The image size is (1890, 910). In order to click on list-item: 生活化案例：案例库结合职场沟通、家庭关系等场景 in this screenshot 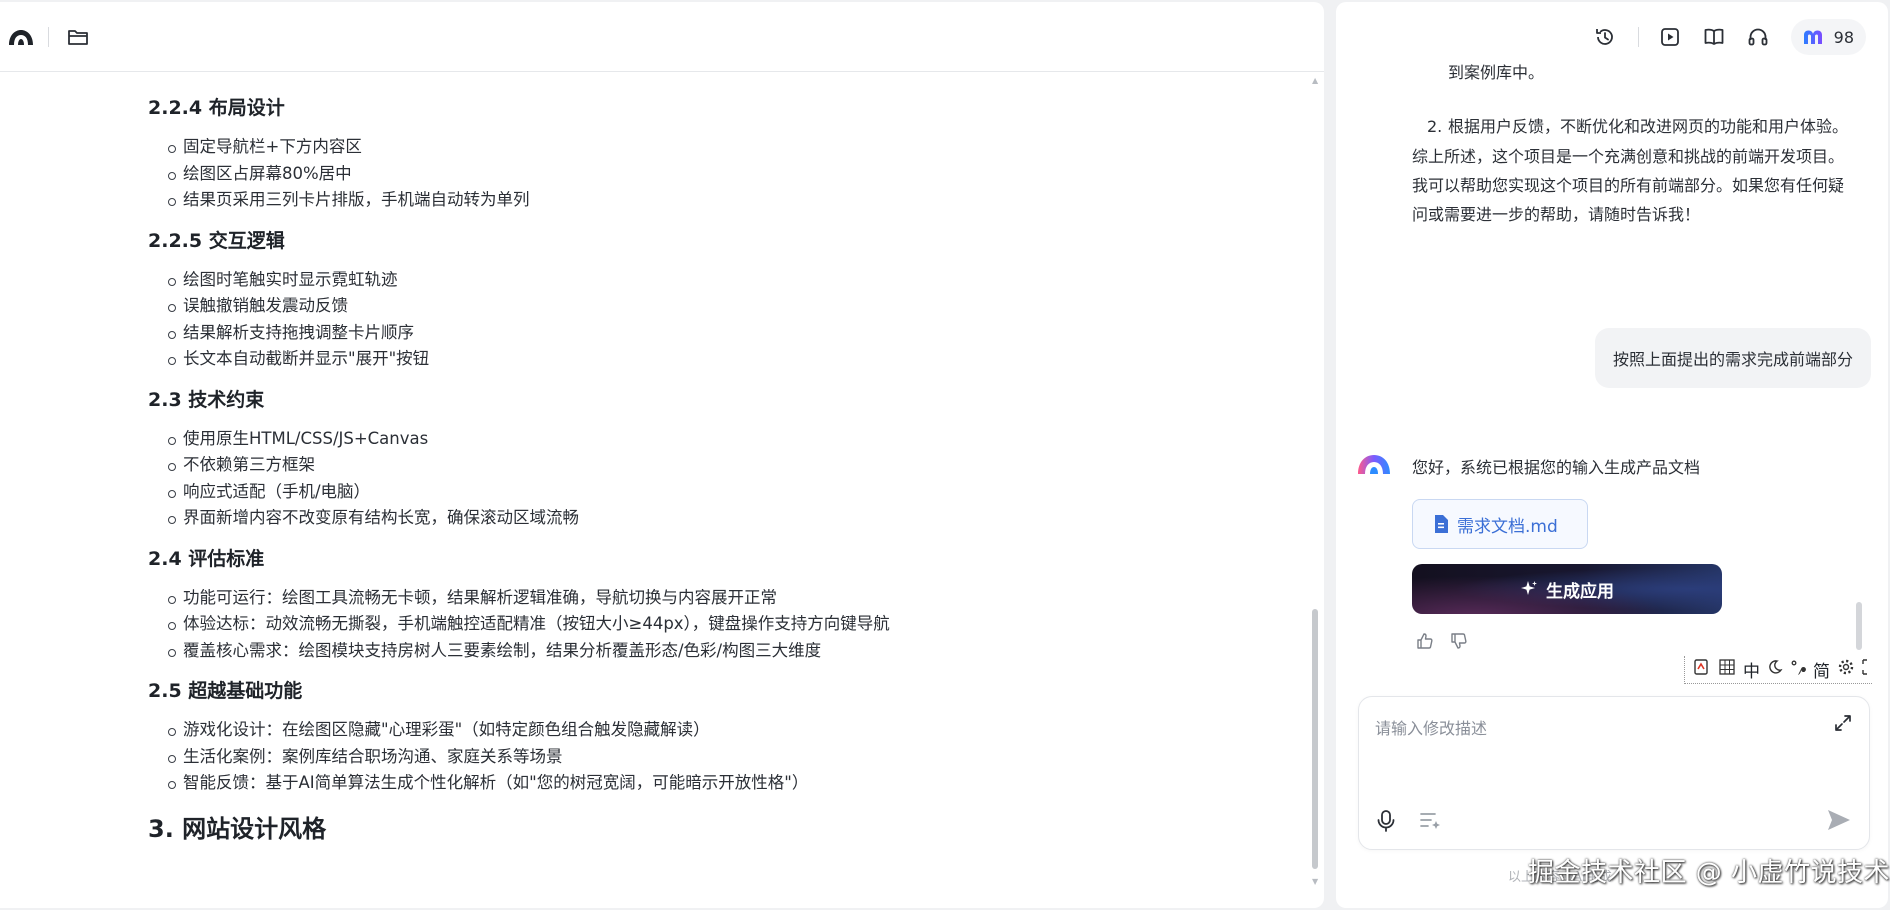, I will do `click(733, 757)`.